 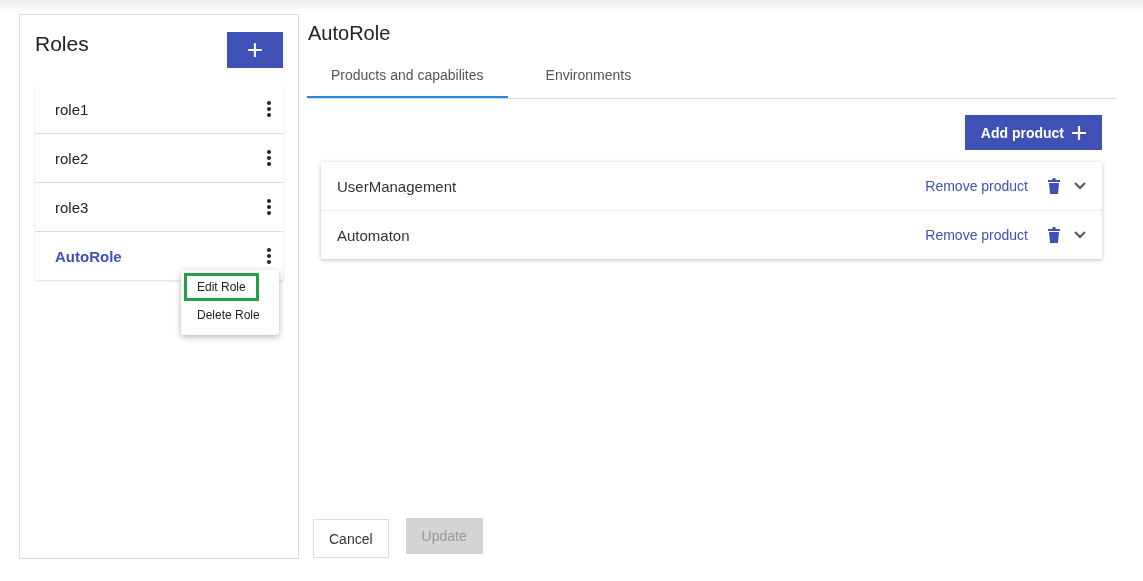 I want to click on role-item: AutoRole, so click(x=88, y=256).